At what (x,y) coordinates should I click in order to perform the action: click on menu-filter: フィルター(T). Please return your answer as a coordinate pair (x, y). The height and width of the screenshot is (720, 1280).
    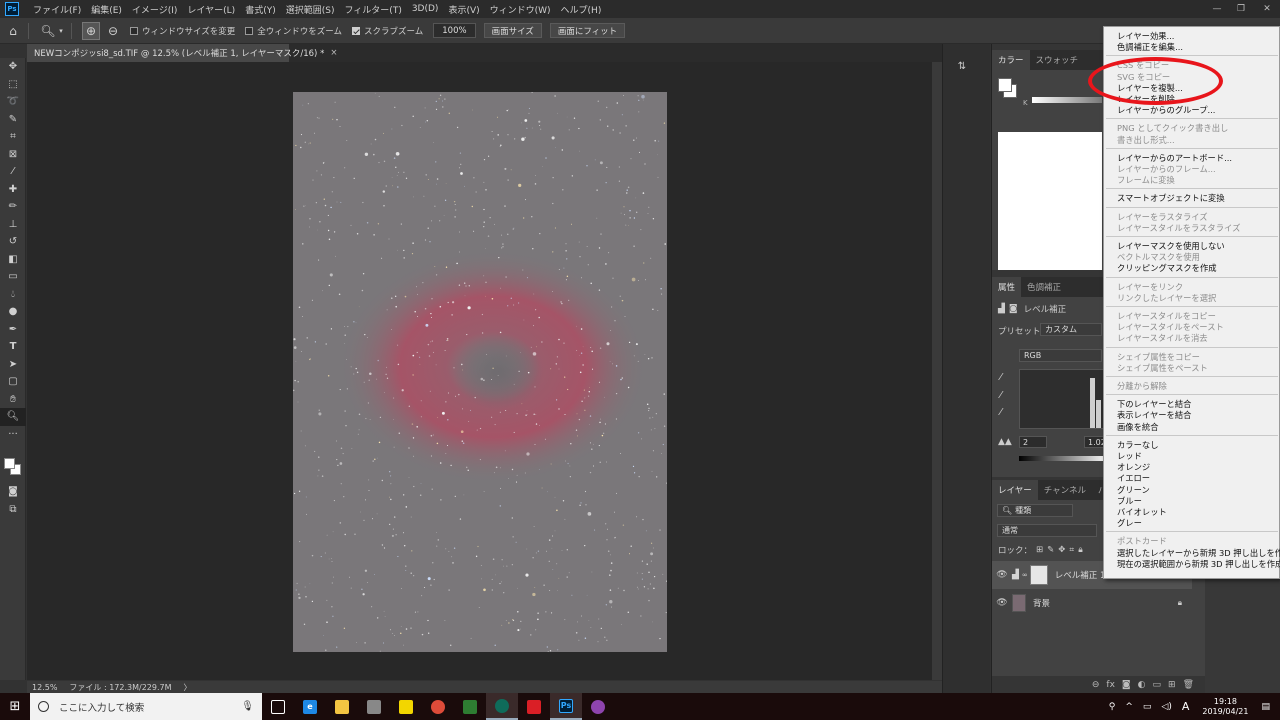
    Looking at the image, I should click on (372, 9).